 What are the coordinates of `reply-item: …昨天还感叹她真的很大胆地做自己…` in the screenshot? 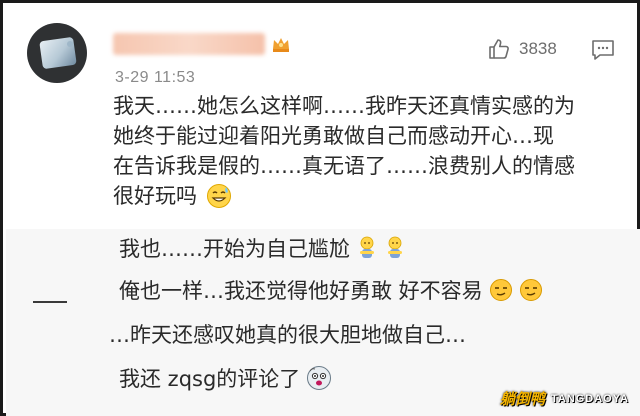 It's located at (287, 334).